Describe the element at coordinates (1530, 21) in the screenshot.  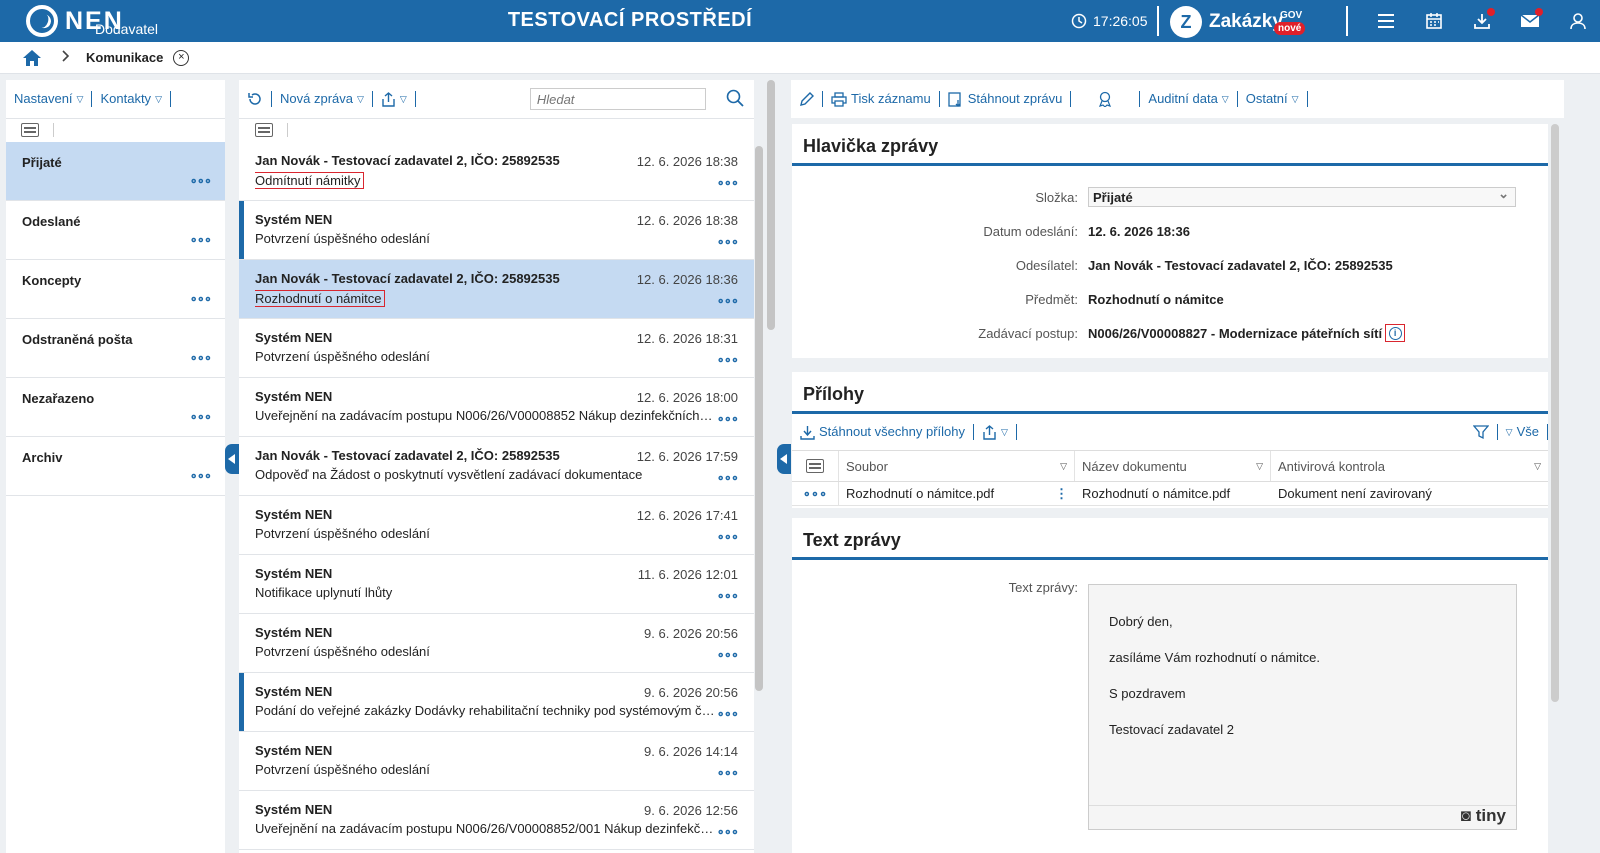
I see `mail-icon` at that location.